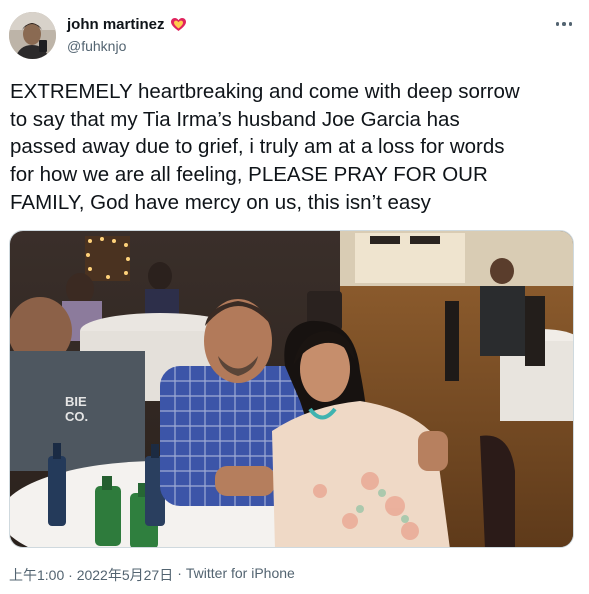 This screenshot has height=594, width=589. I want to click on avatar, so click(32, 35).